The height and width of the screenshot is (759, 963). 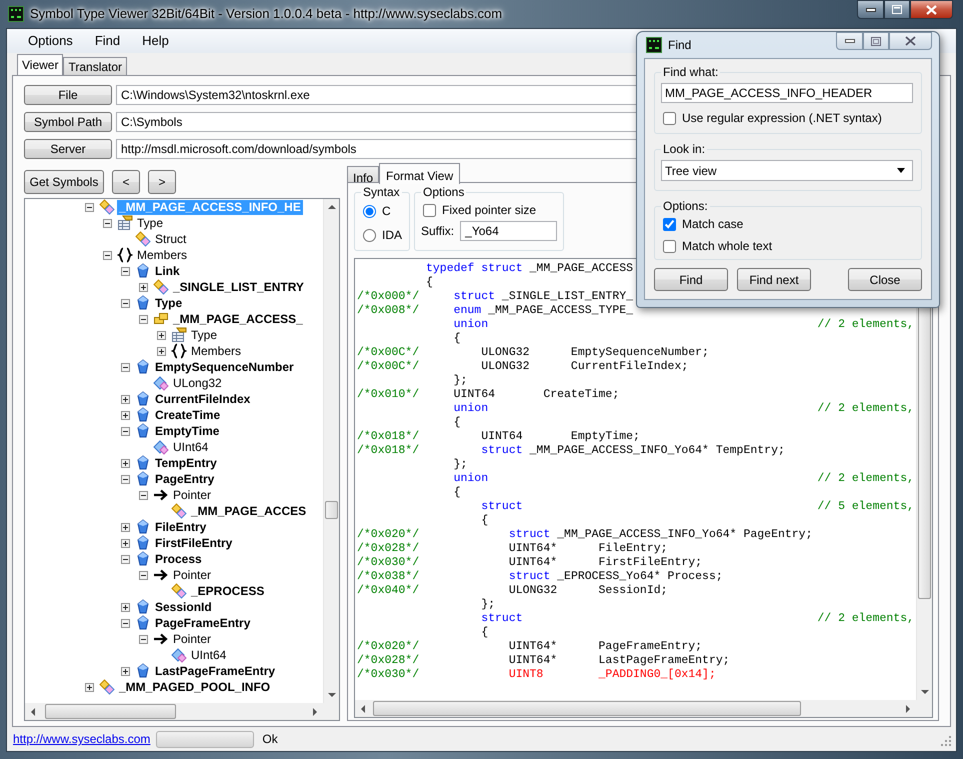 I want to click on tree-node: FirstFileEntry, so click(x=193, y=543).